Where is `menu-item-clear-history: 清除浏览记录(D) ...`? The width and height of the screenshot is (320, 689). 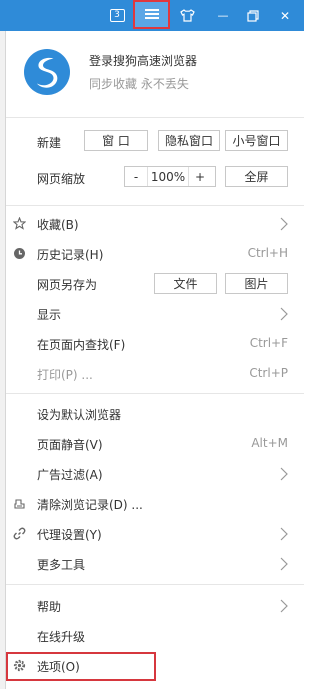 menu-item-clear-history: 清除浏览记录(D) ... is located at coordinates (155, 504).